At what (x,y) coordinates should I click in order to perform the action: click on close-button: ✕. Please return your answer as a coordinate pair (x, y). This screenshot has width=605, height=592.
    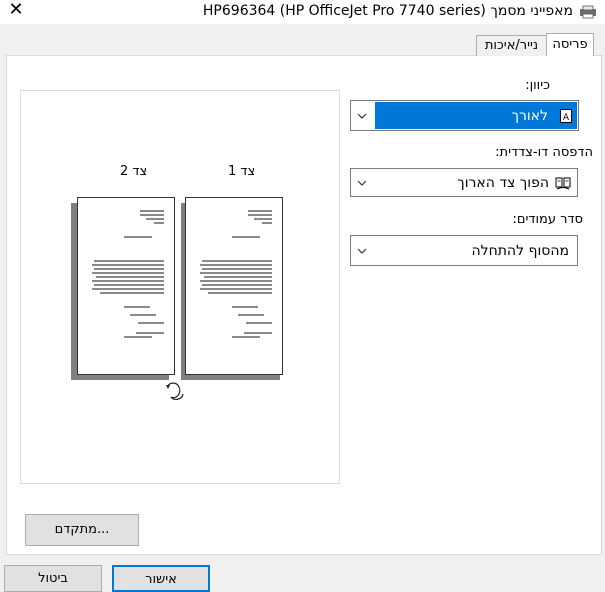
    Looking at the image, I should click on (16, 11).